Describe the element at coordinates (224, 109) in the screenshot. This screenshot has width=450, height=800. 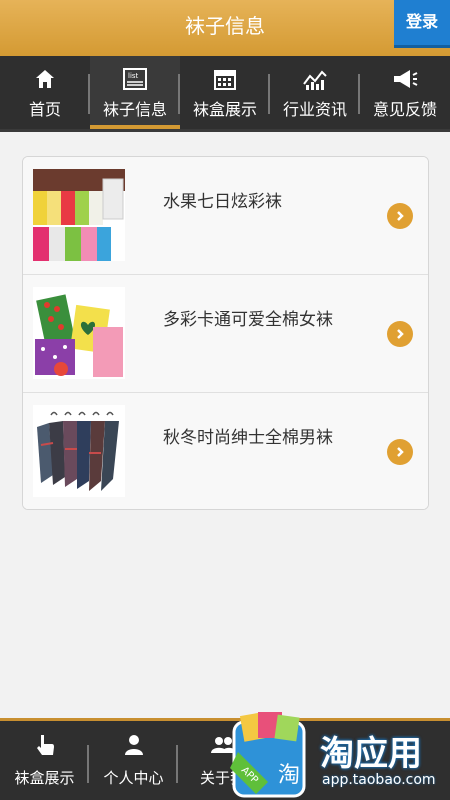
I see `tab-box-display-label: 袜盒展示` at that location.